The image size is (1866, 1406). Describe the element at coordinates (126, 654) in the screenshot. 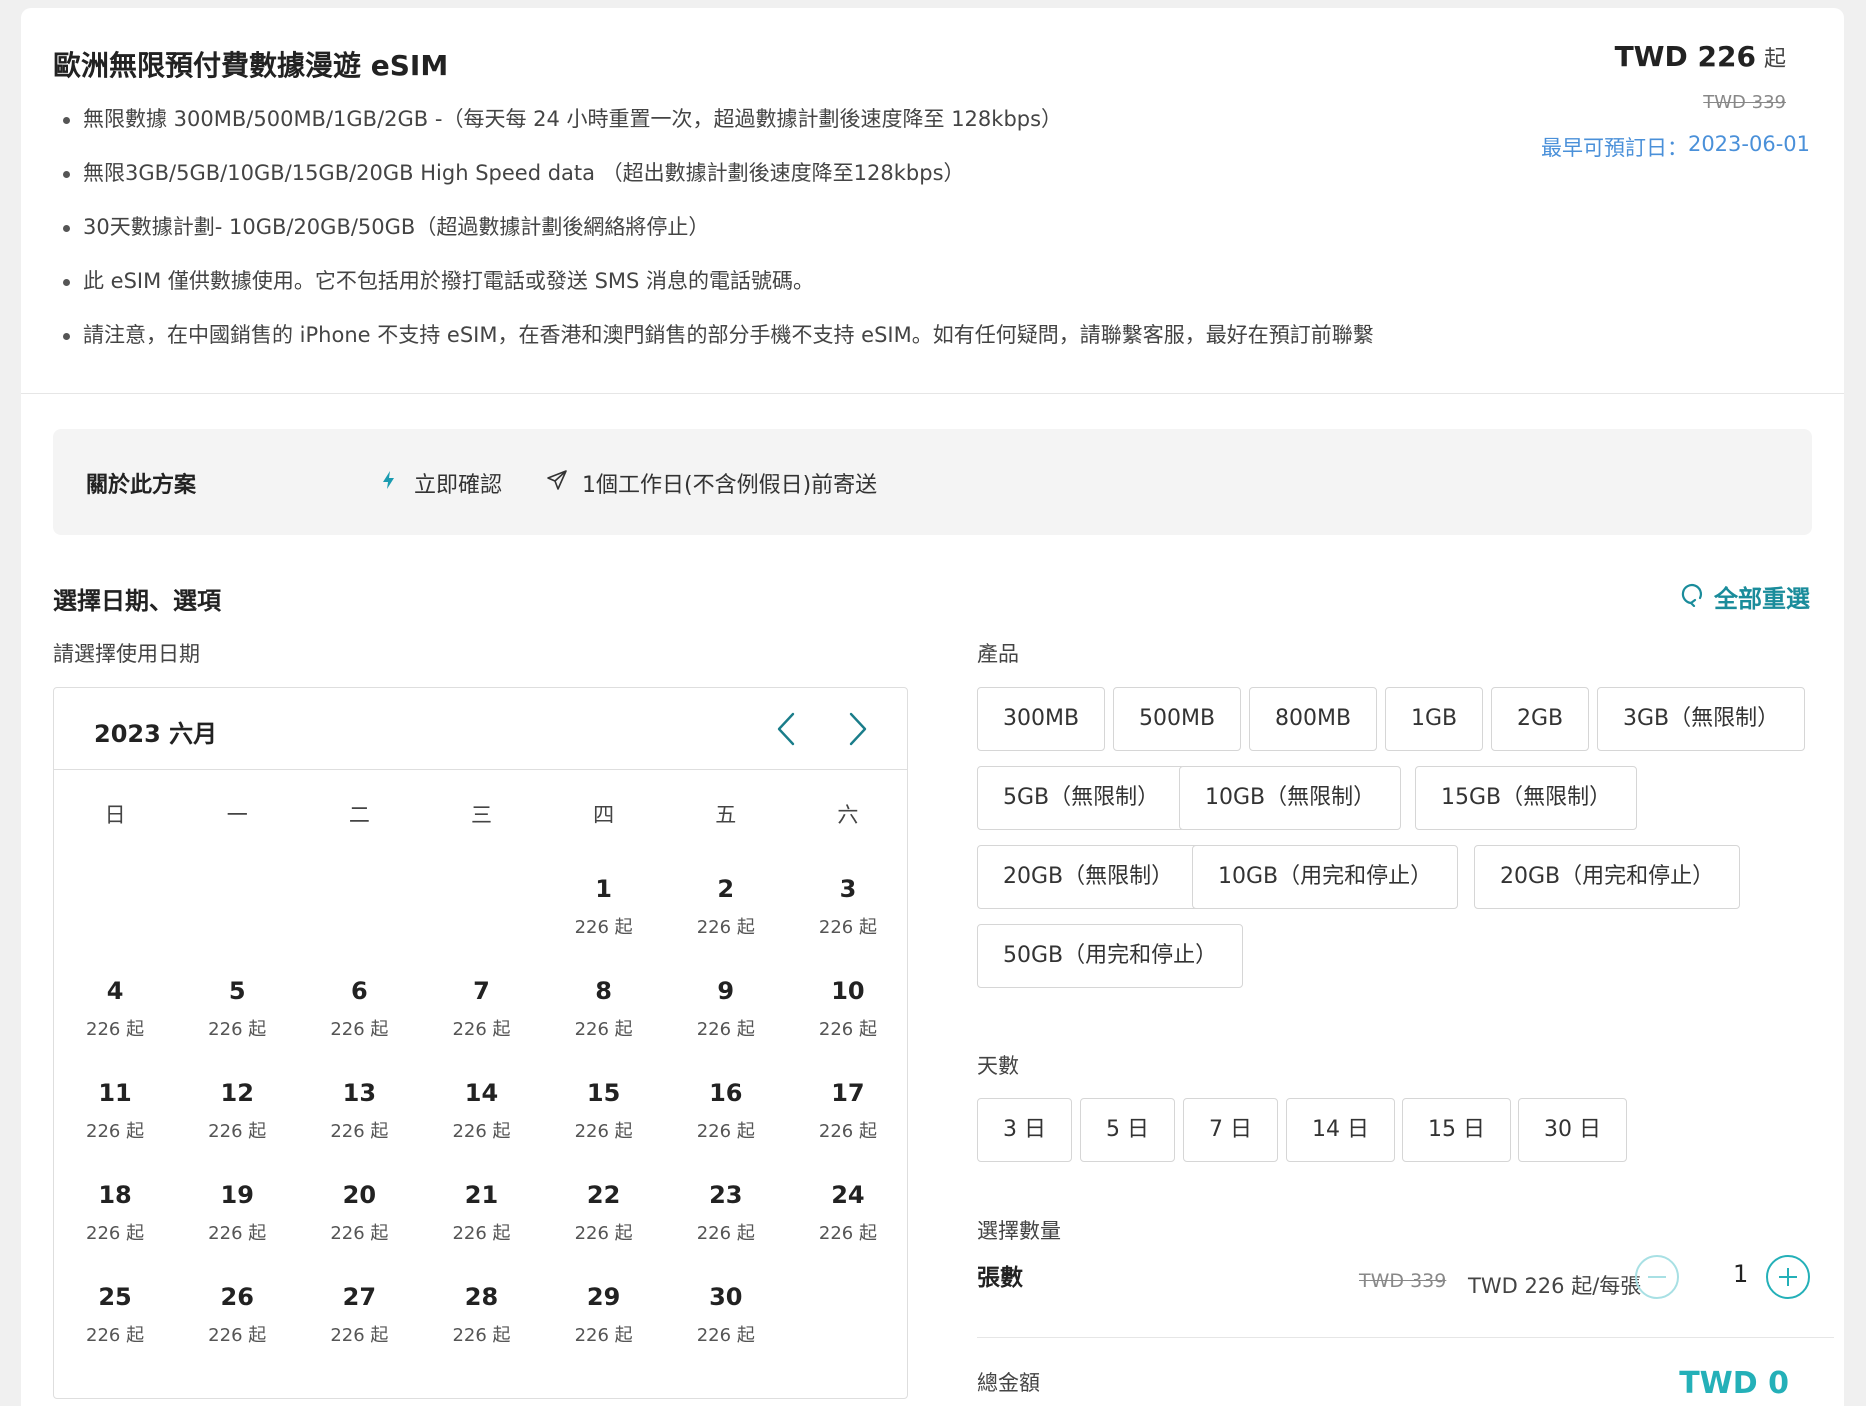

I see `date-label: 請選擇使用日期` at that location.